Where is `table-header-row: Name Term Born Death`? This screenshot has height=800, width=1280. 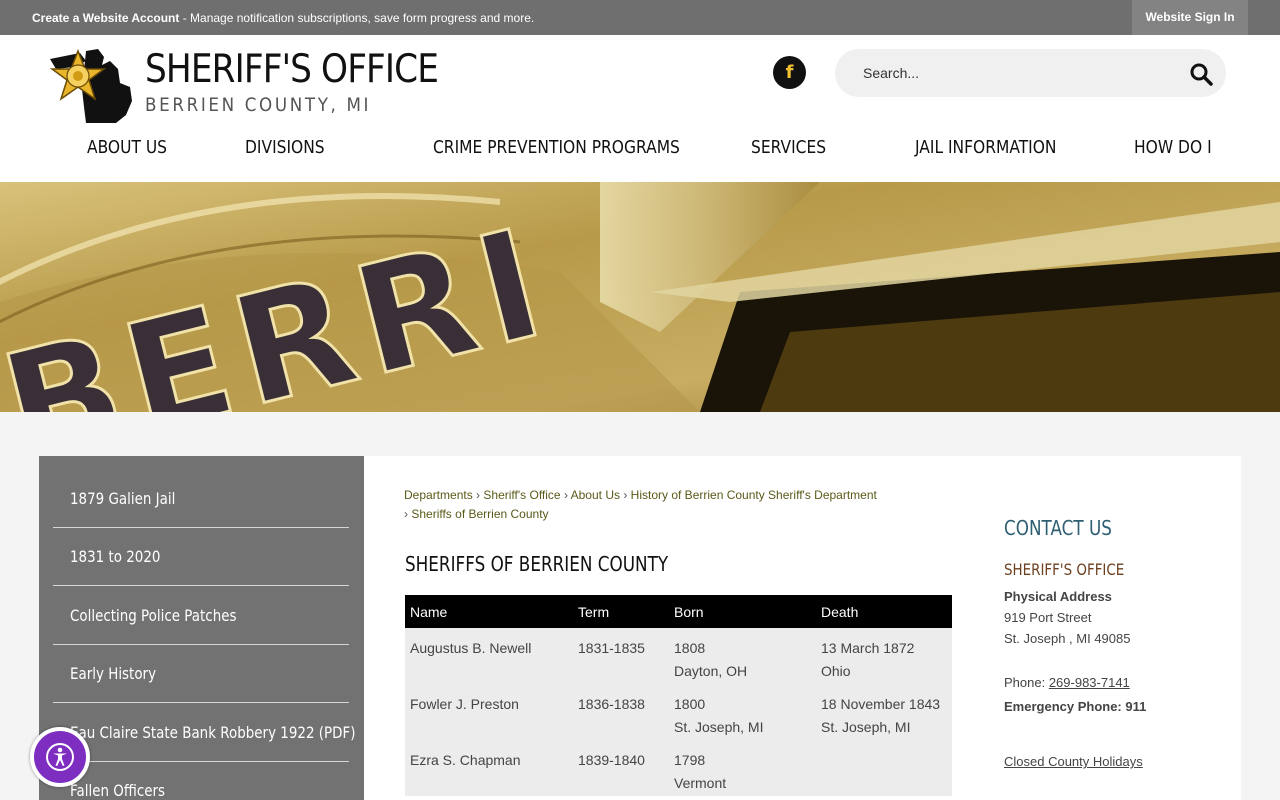
table-header-row: Name Term Born Death is located at coordinates (678, 611).